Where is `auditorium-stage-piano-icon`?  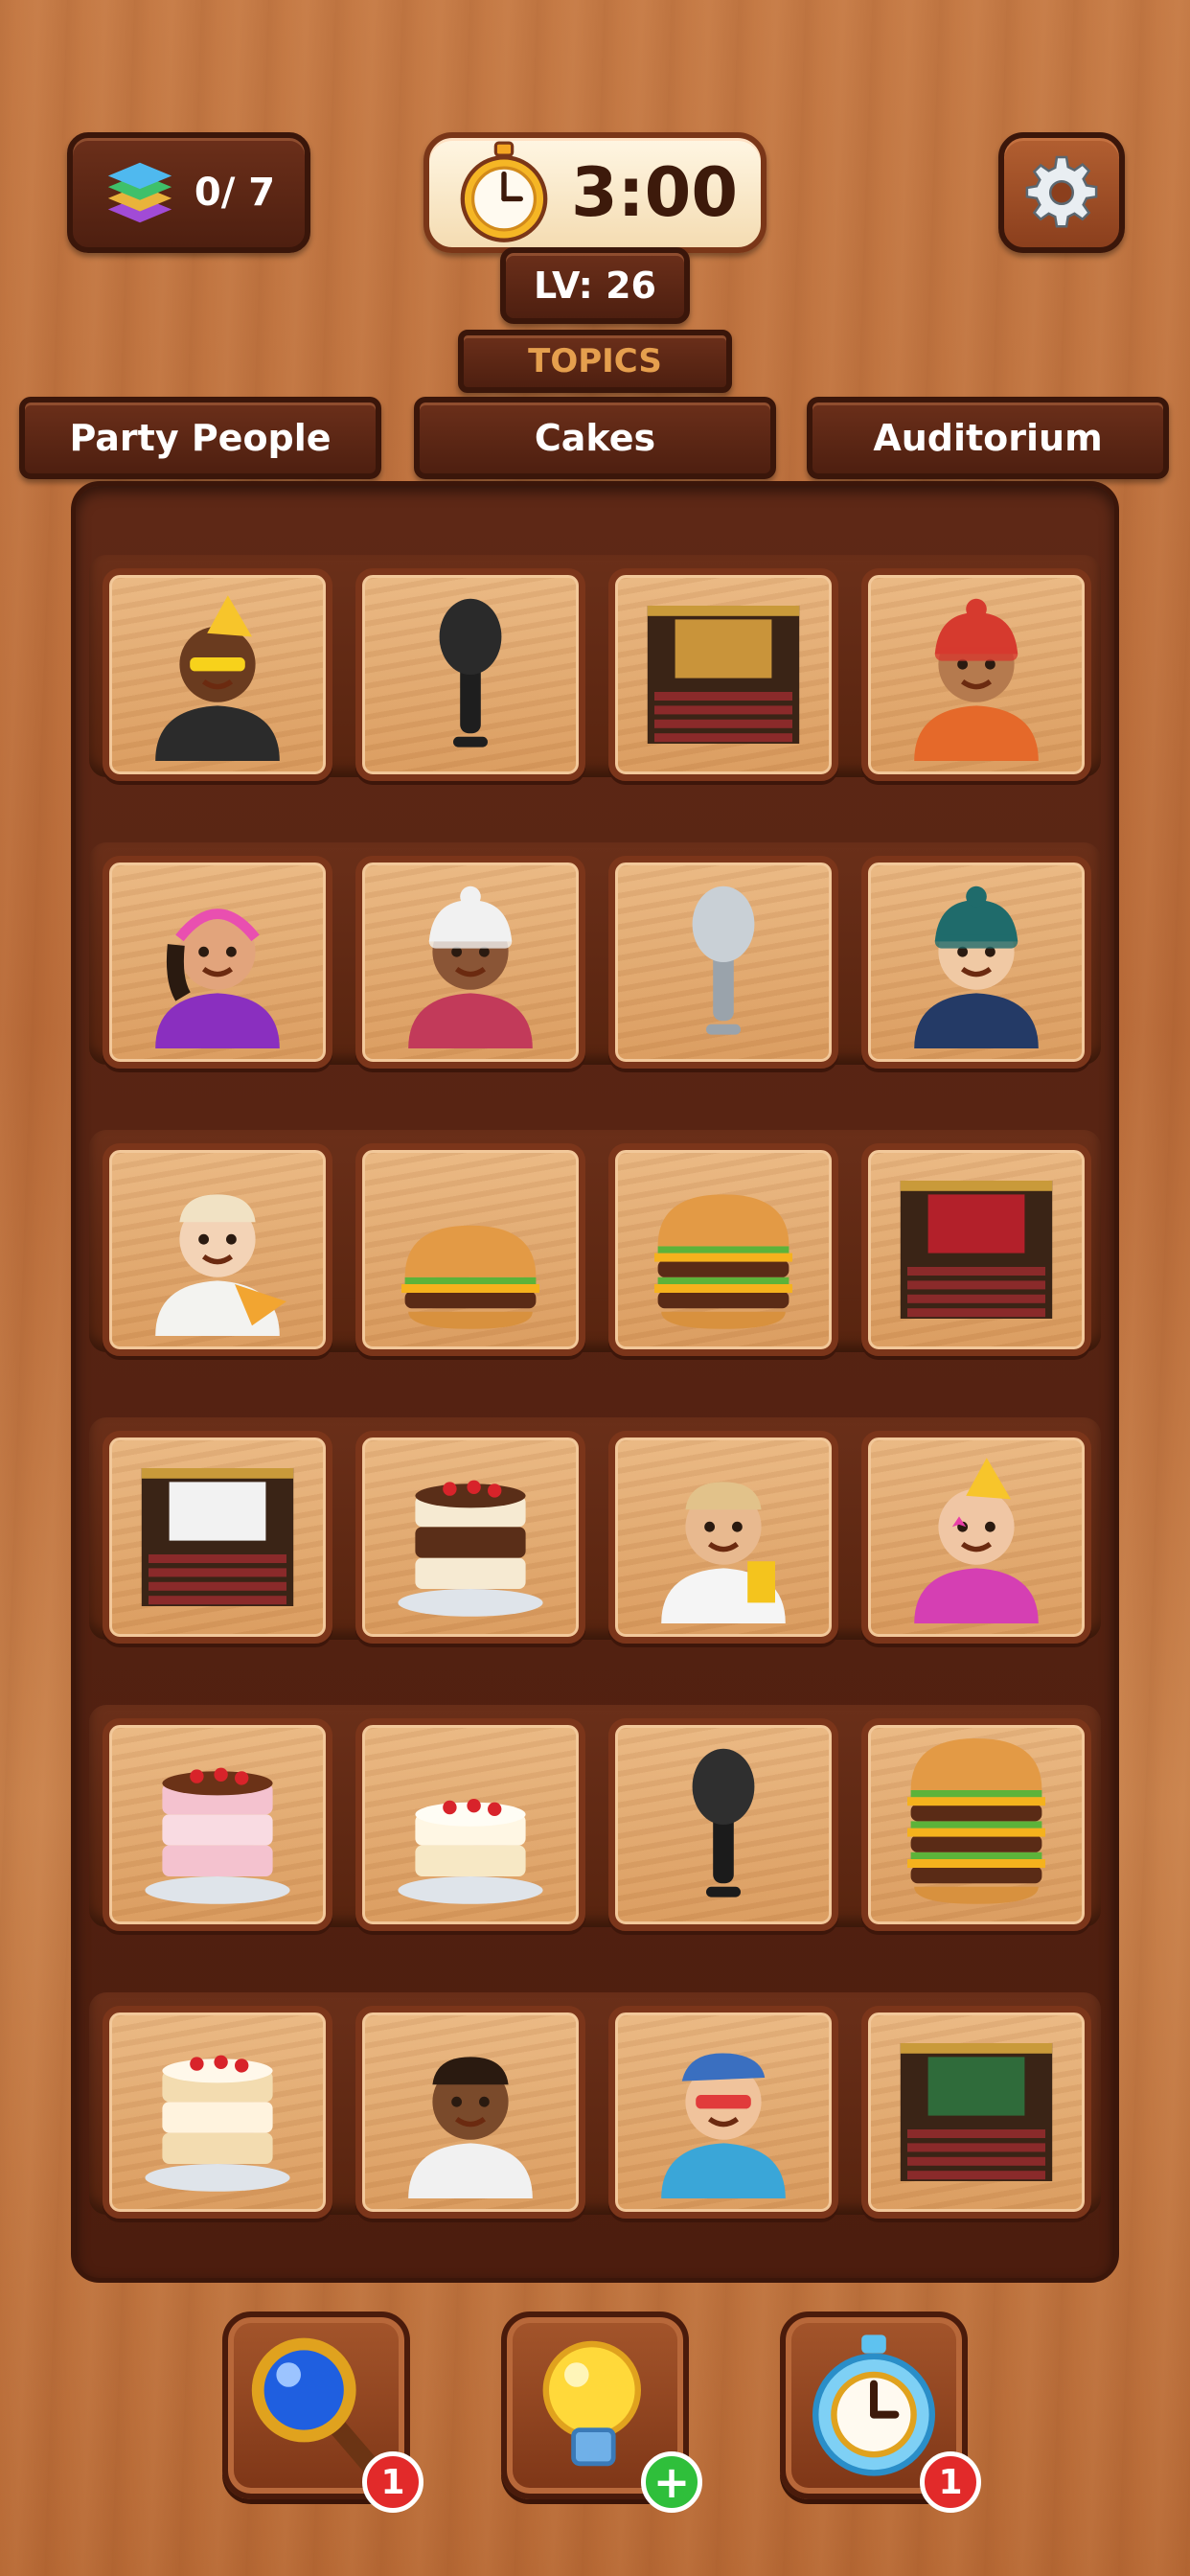 auditorium-stage-piano-icon is located at coordinates (724, 675).